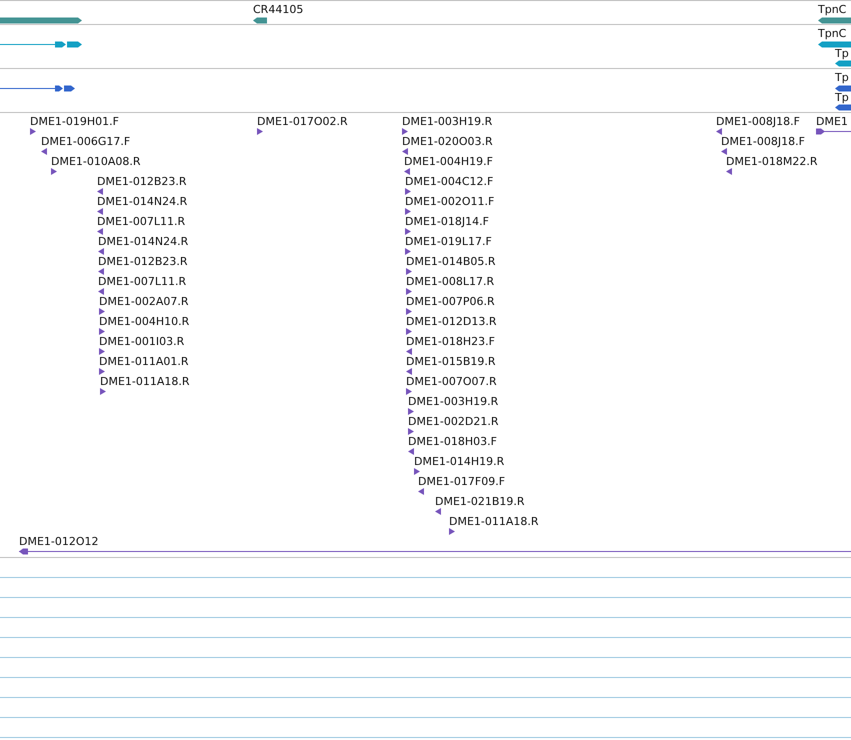 The width and height of the screenshot is (851, 740). Describe the element at coordinates (453, 421) in the screenshot. I see `feature-label: DME1-002D21.R` at that location.